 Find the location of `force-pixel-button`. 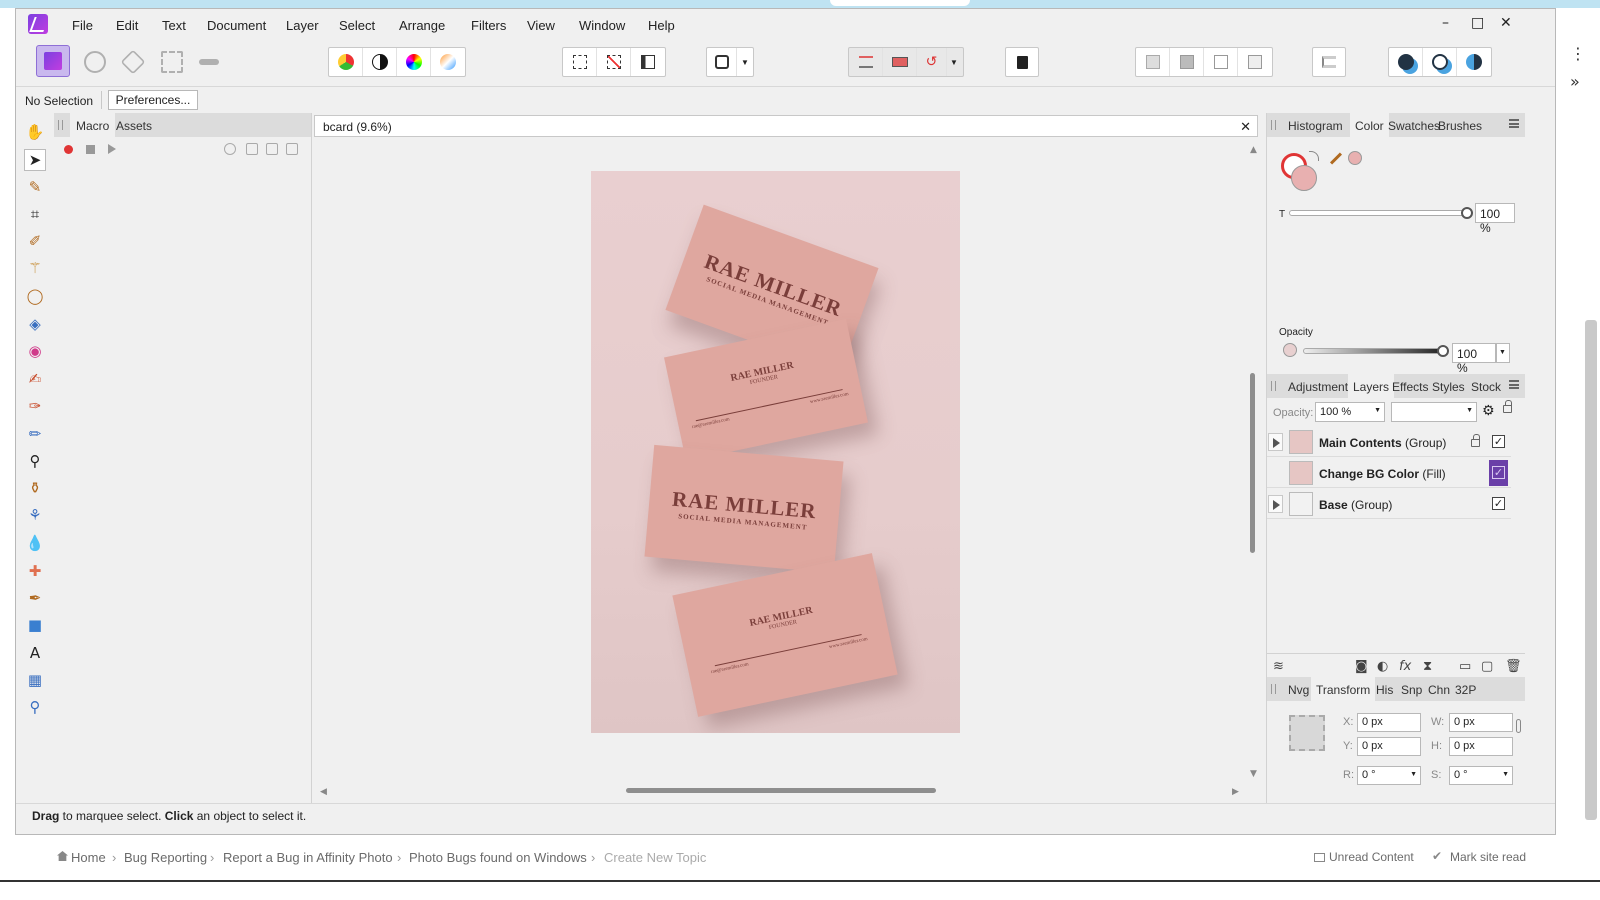

force-pixel-button is located at coordinates (900, 62).